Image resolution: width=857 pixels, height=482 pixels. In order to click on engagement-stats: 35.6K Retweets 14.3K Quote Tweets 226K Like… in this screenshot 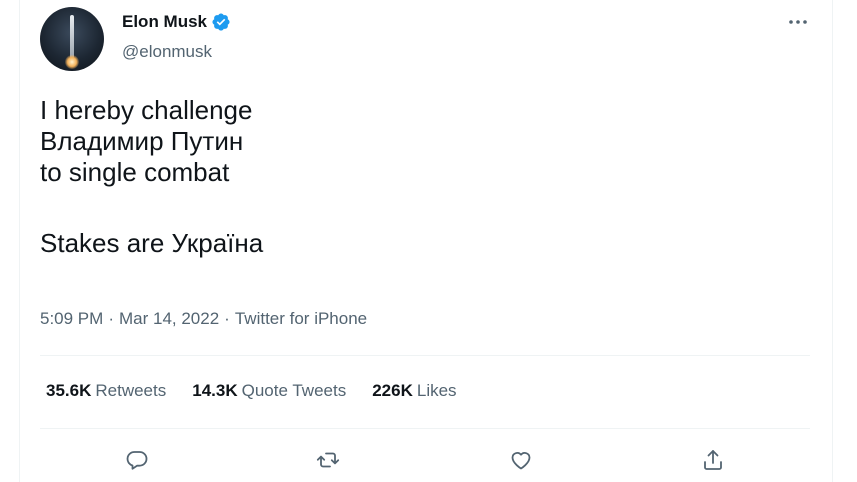, I will do `click(264, 391)`.